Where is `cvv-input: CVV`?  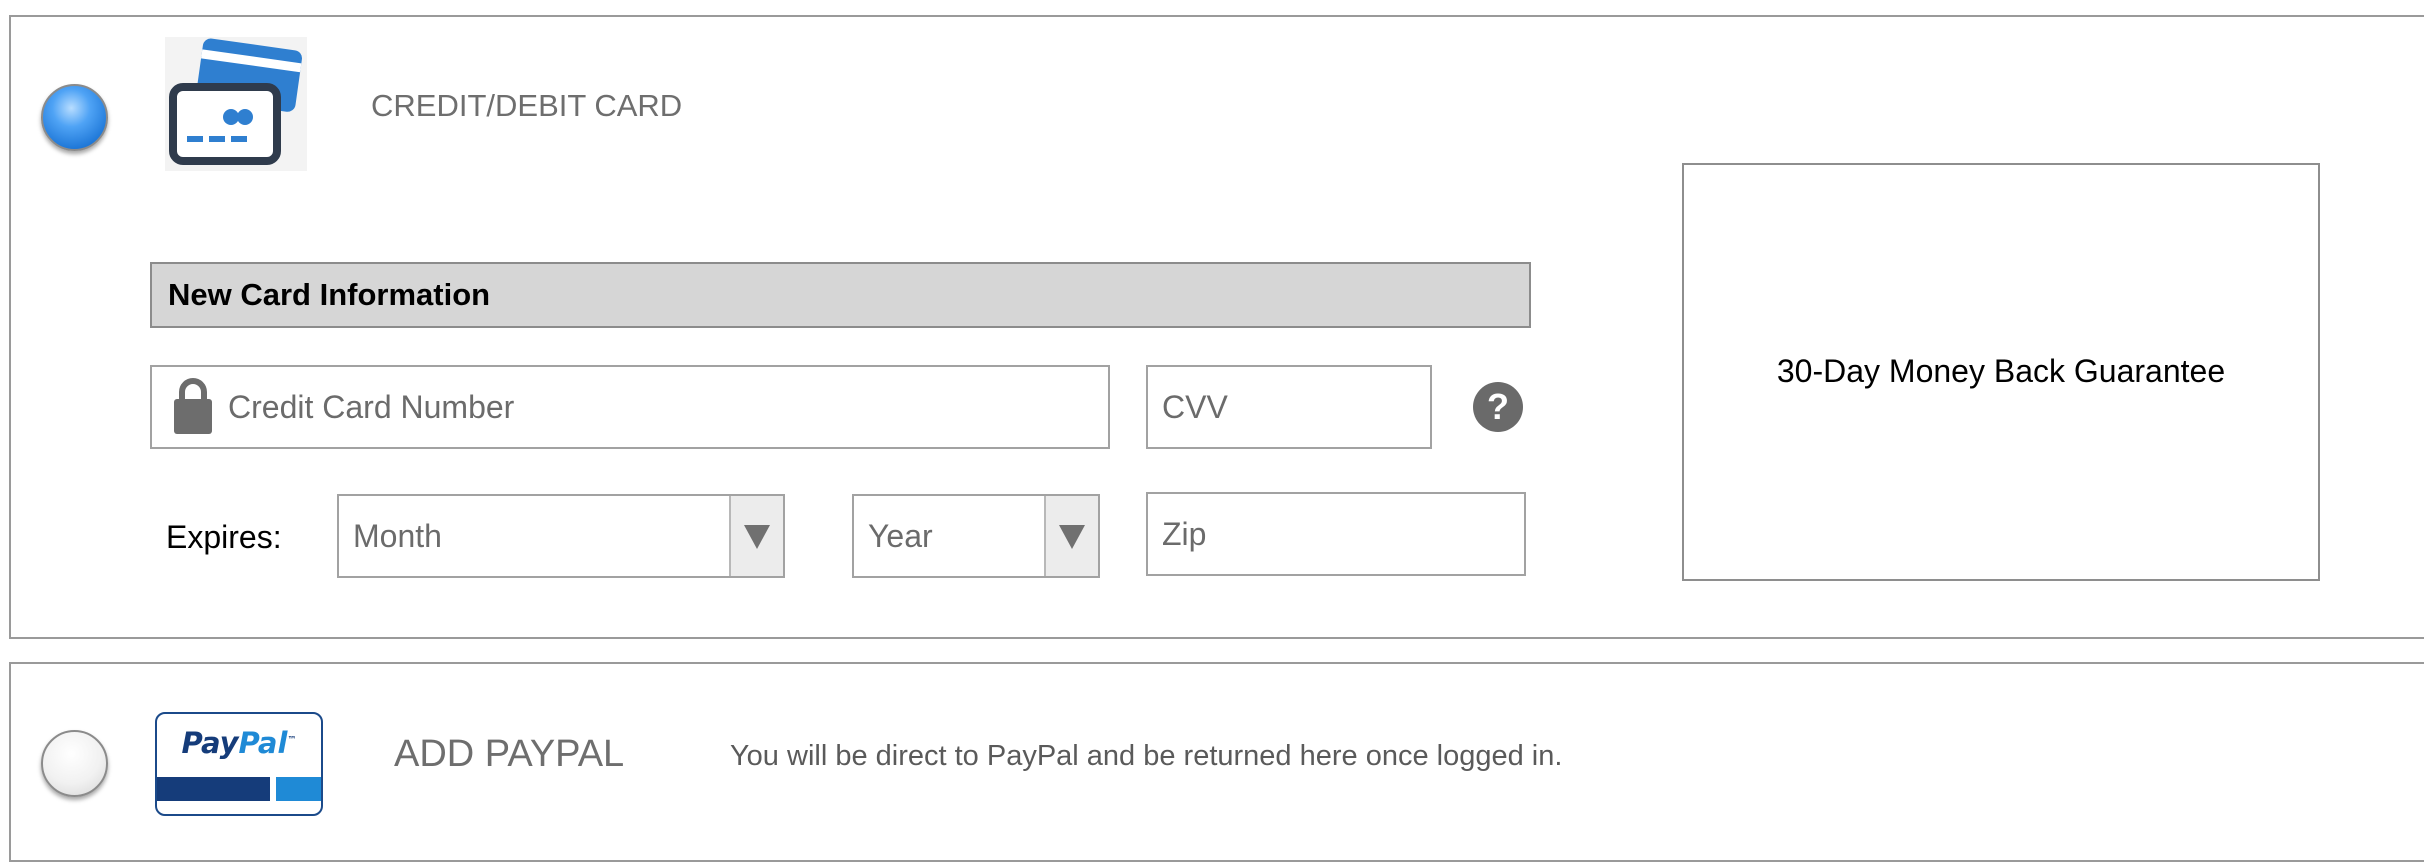
cvv-input: CVV is located at coordinates (1289, 407).